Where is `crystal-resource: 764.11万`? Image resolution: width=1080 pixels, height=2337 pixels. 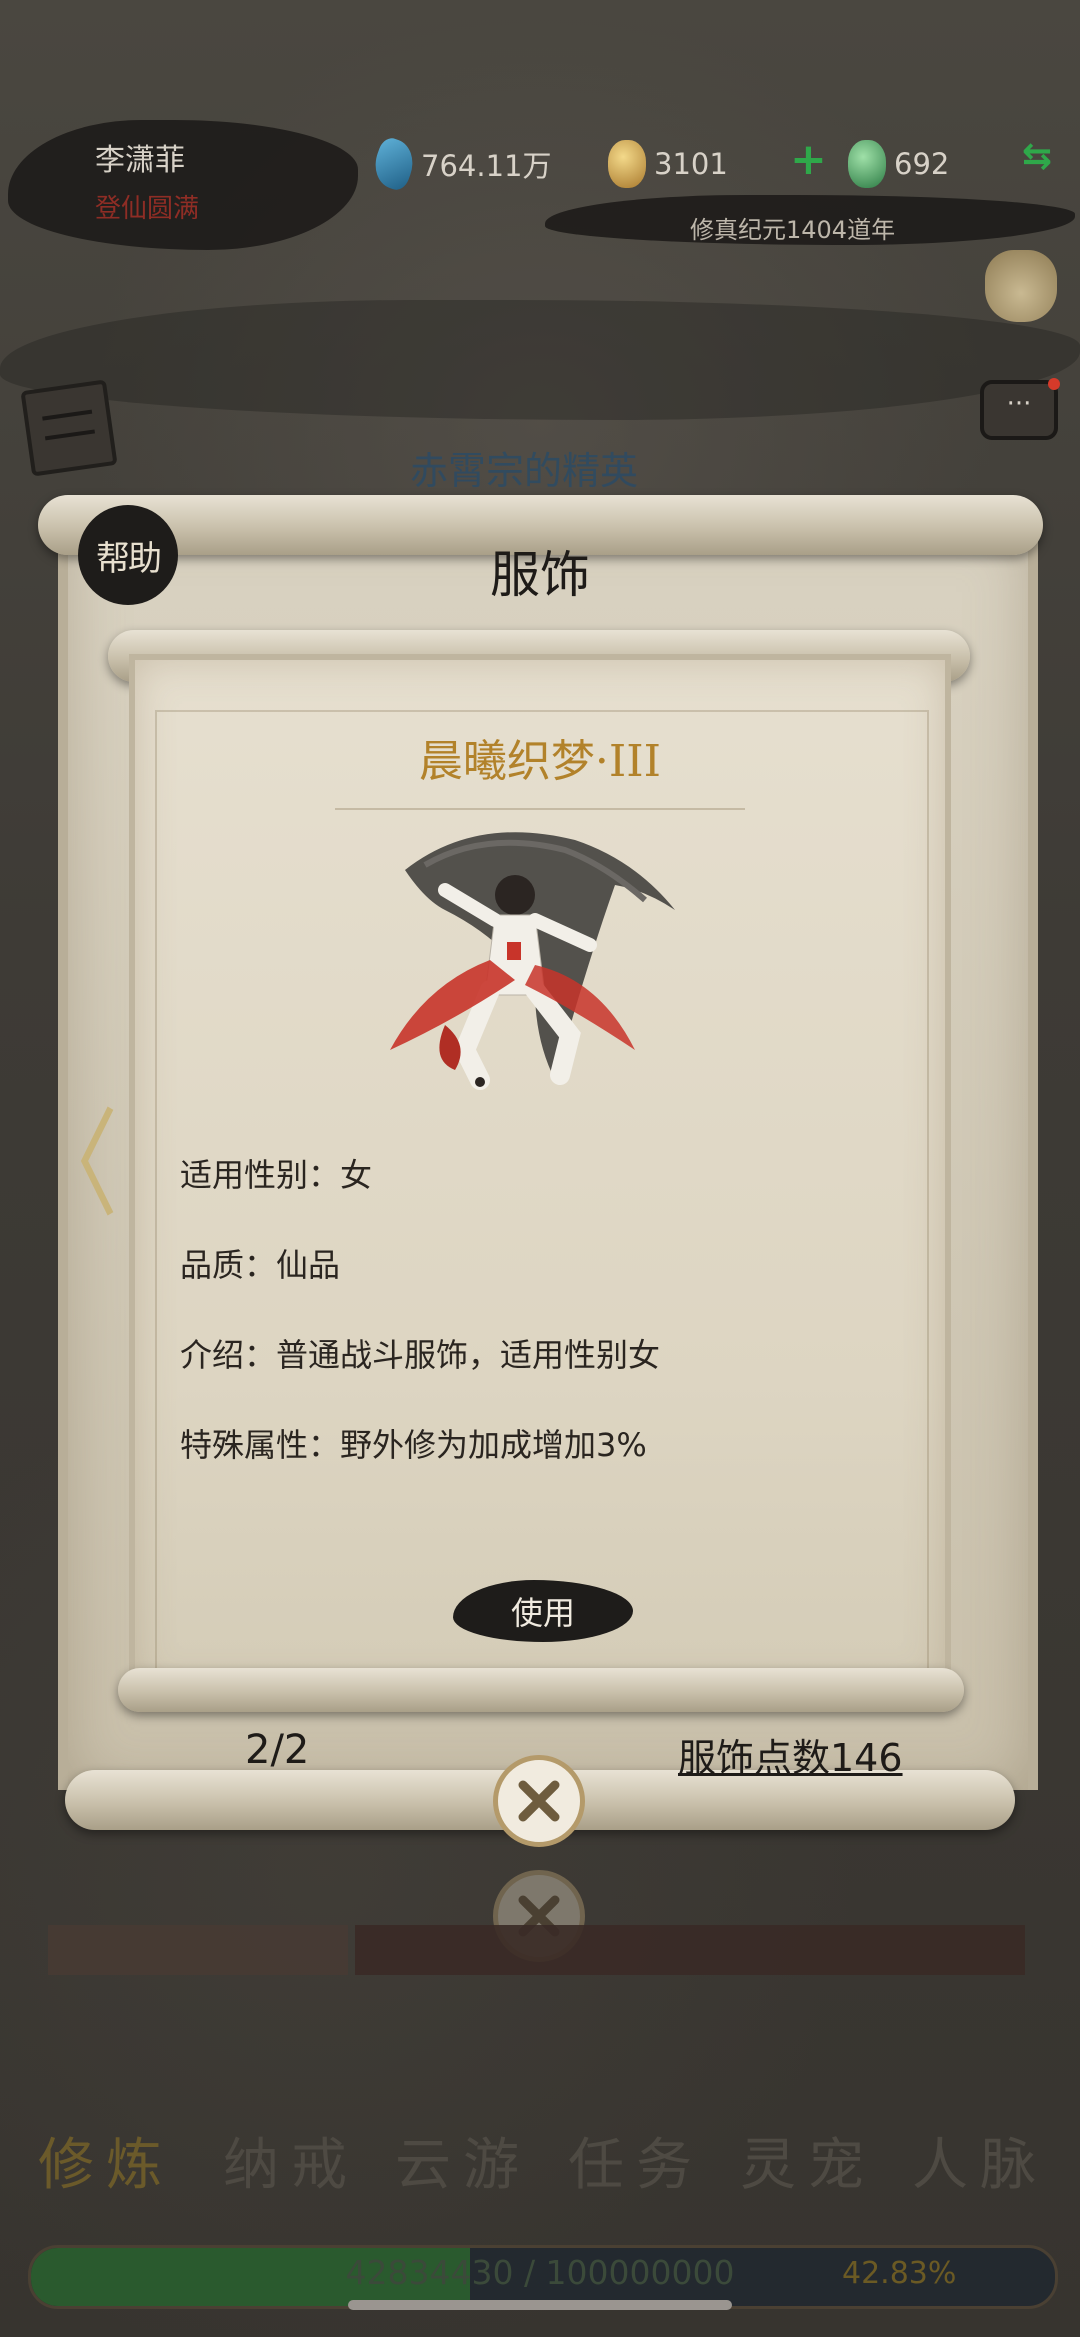 crystal-resource: 764.11万 is located at coordinates (459, 164).